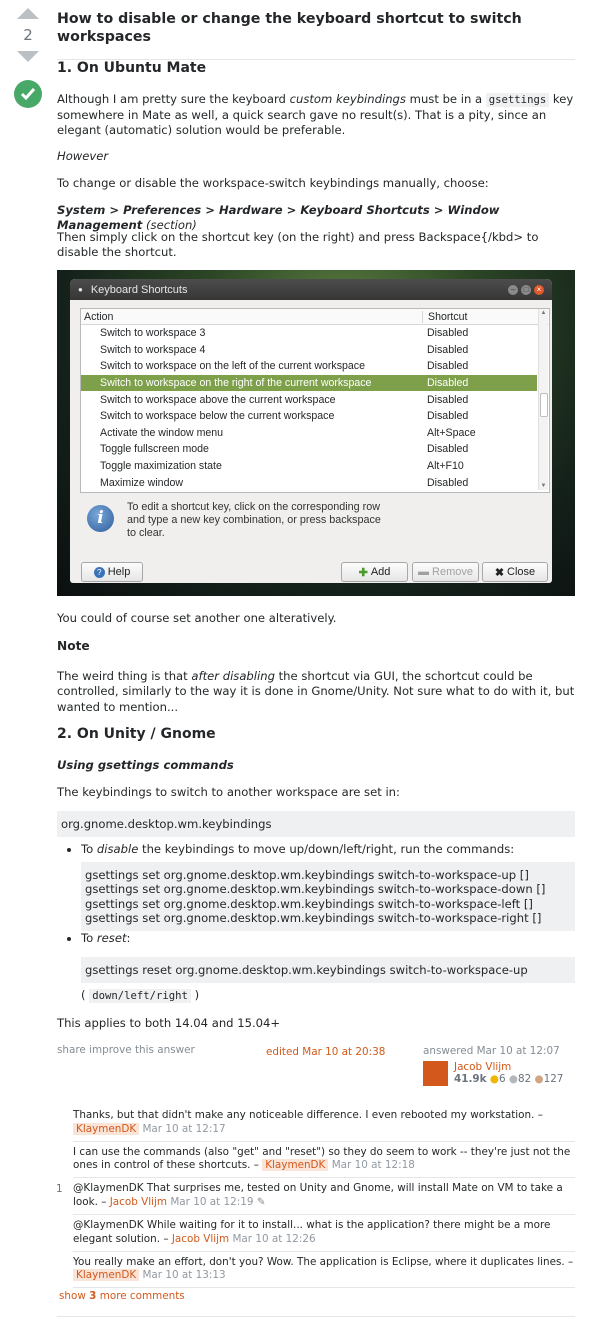 The image size is (600, 1321). Describe the element at coordinates (526, 289) in the screenshot. I see `maximize-icon: □` at that location.